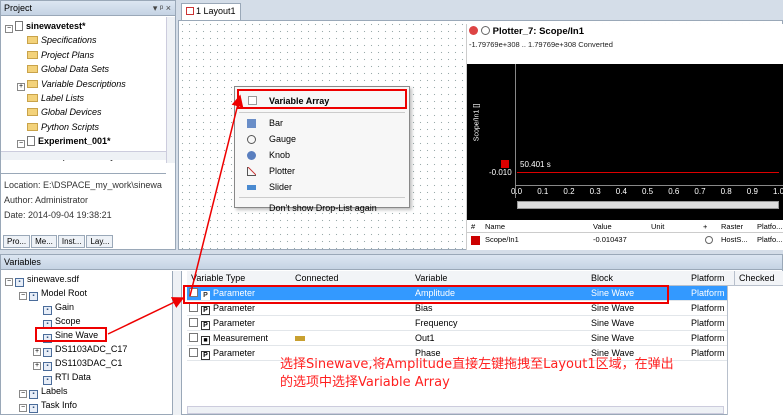 This screenshot has height=415, width=783. What do you see at coordinates (365, 382) in the screenshot?
I see `annotation-line-2: 的选项中选择Variable Array` at bounding box center [365, 382].